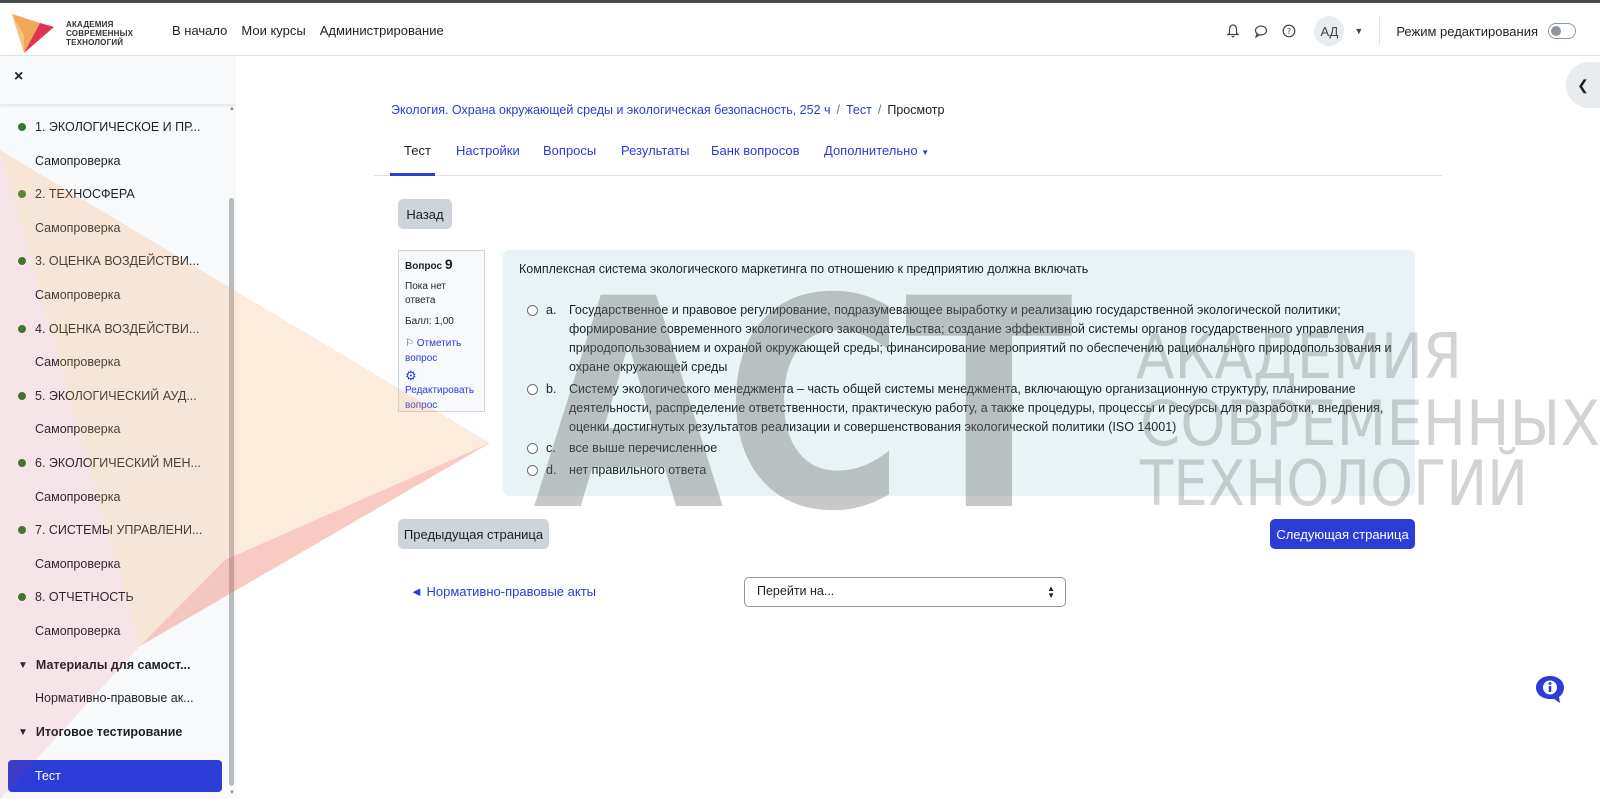 The image size is (1600, 799). Describe the element at coordinates (424, 266) in the screenshot. I see `question-number-label: Вопрос` at that location.